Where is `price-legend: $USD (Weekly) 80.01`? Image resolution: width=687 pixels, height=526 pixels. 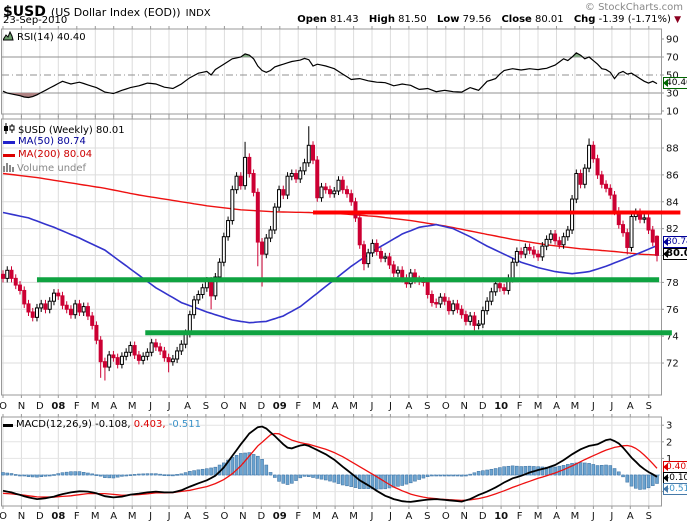
price-legend: $USD (Weekly) 80.01 is located at coordinates (64, 130).